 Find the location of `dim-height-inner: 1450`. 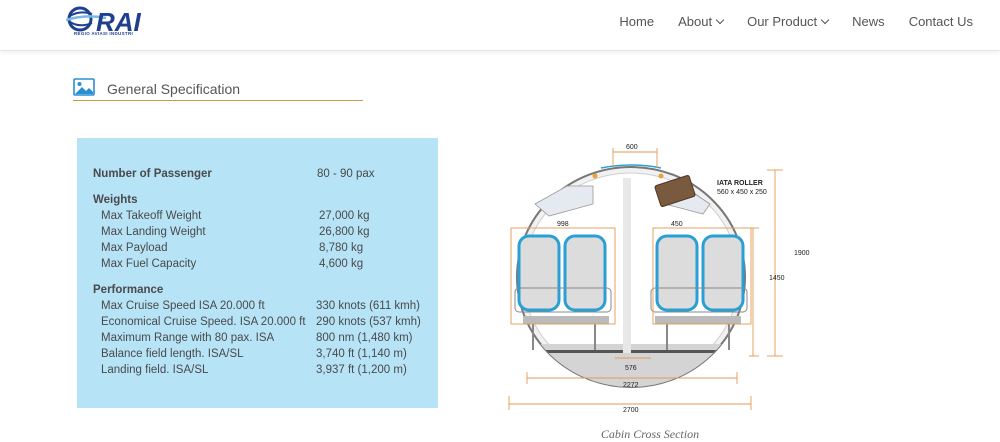

dim-height-inner: 1450 is located at coordinates (777, 278).